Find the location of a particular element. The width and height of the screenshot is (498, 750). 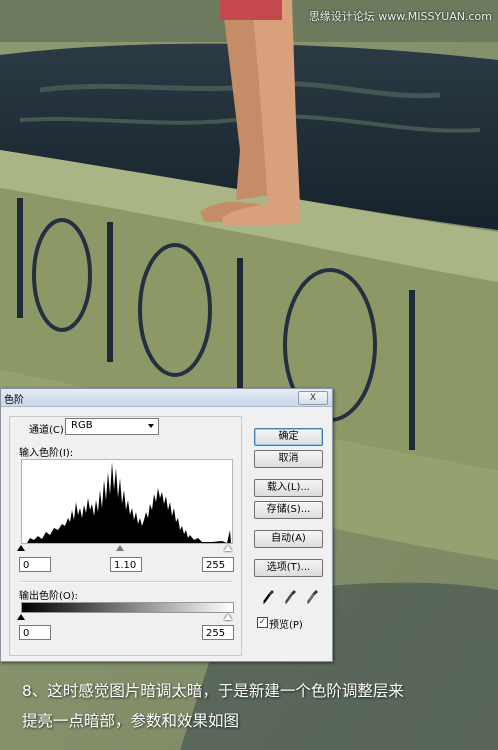

gray-eyedropper-icon is located at coordinates (291, 597).